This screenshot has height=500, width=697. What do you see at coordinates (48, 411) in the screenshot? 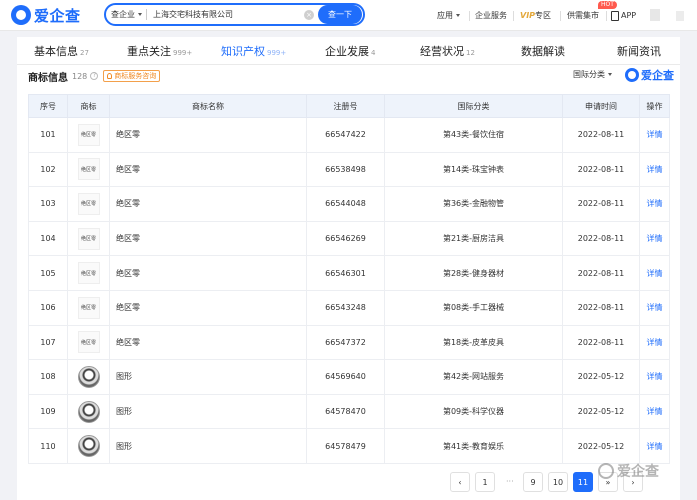
I see `cell-index: 109` at bounding box center [48, 411].